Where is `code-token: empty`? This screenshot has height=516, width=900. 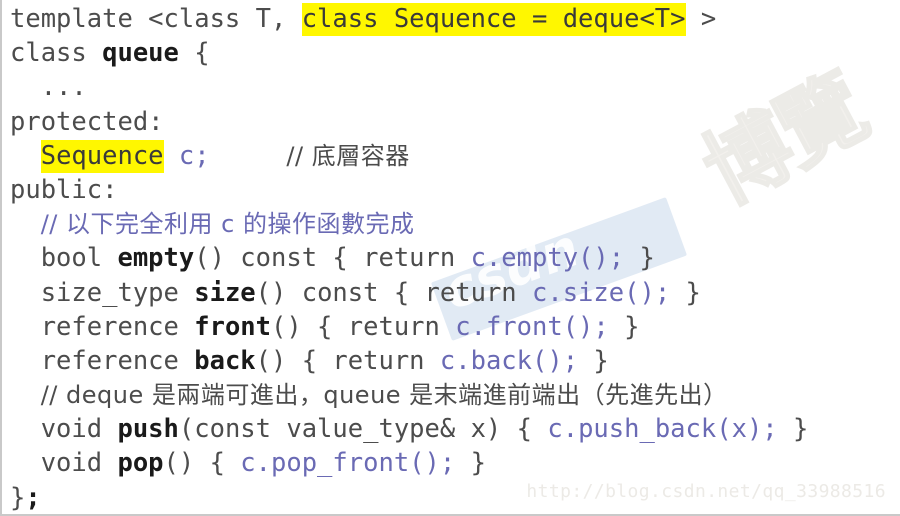 code-token: empty is located at coordinates (156, 258).